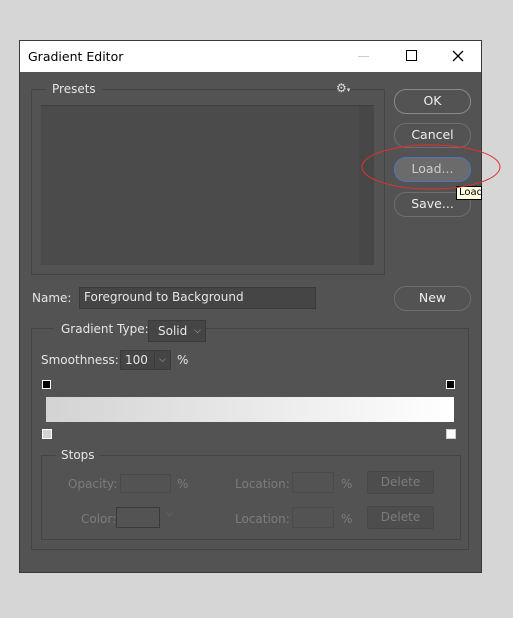  What do you see at coordinates (105, 329) in the screenshot?
I see `gradient-type-label: Gradient Type:` at bounding box center [105, 329].